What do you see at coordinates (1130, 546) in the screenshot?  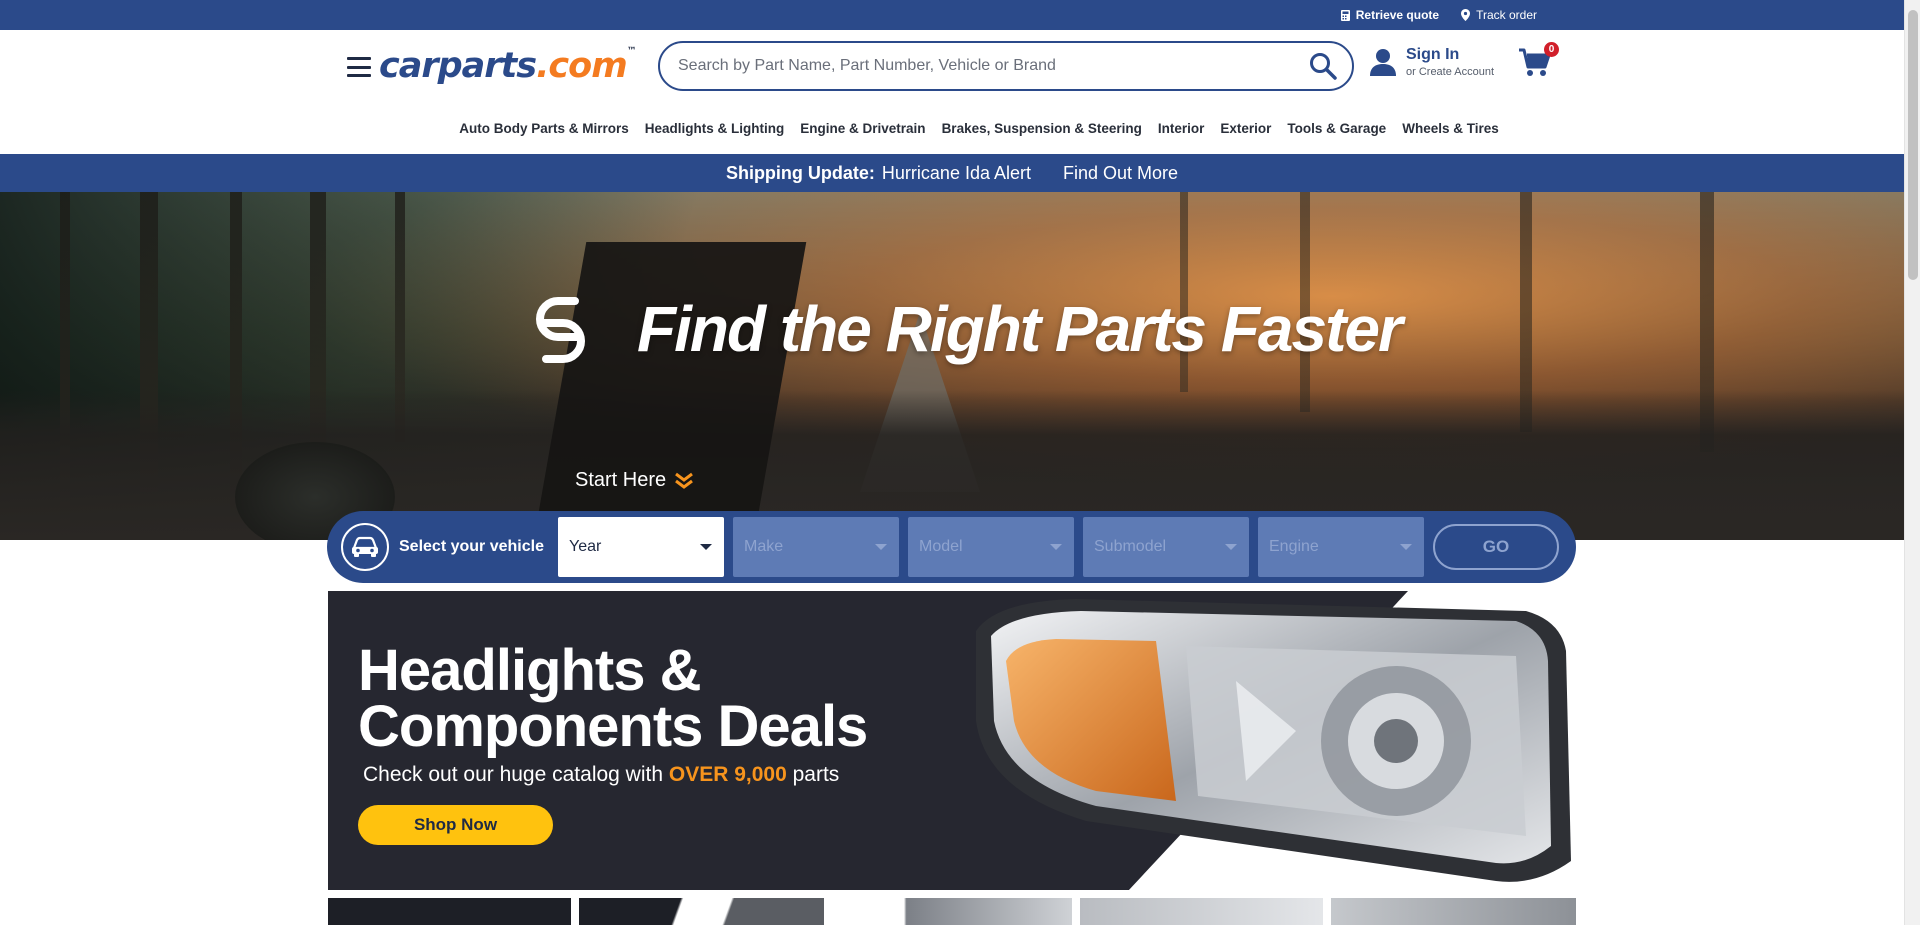 I see `submodel-select-value: Submodel` at bounding box center [1130, 546].